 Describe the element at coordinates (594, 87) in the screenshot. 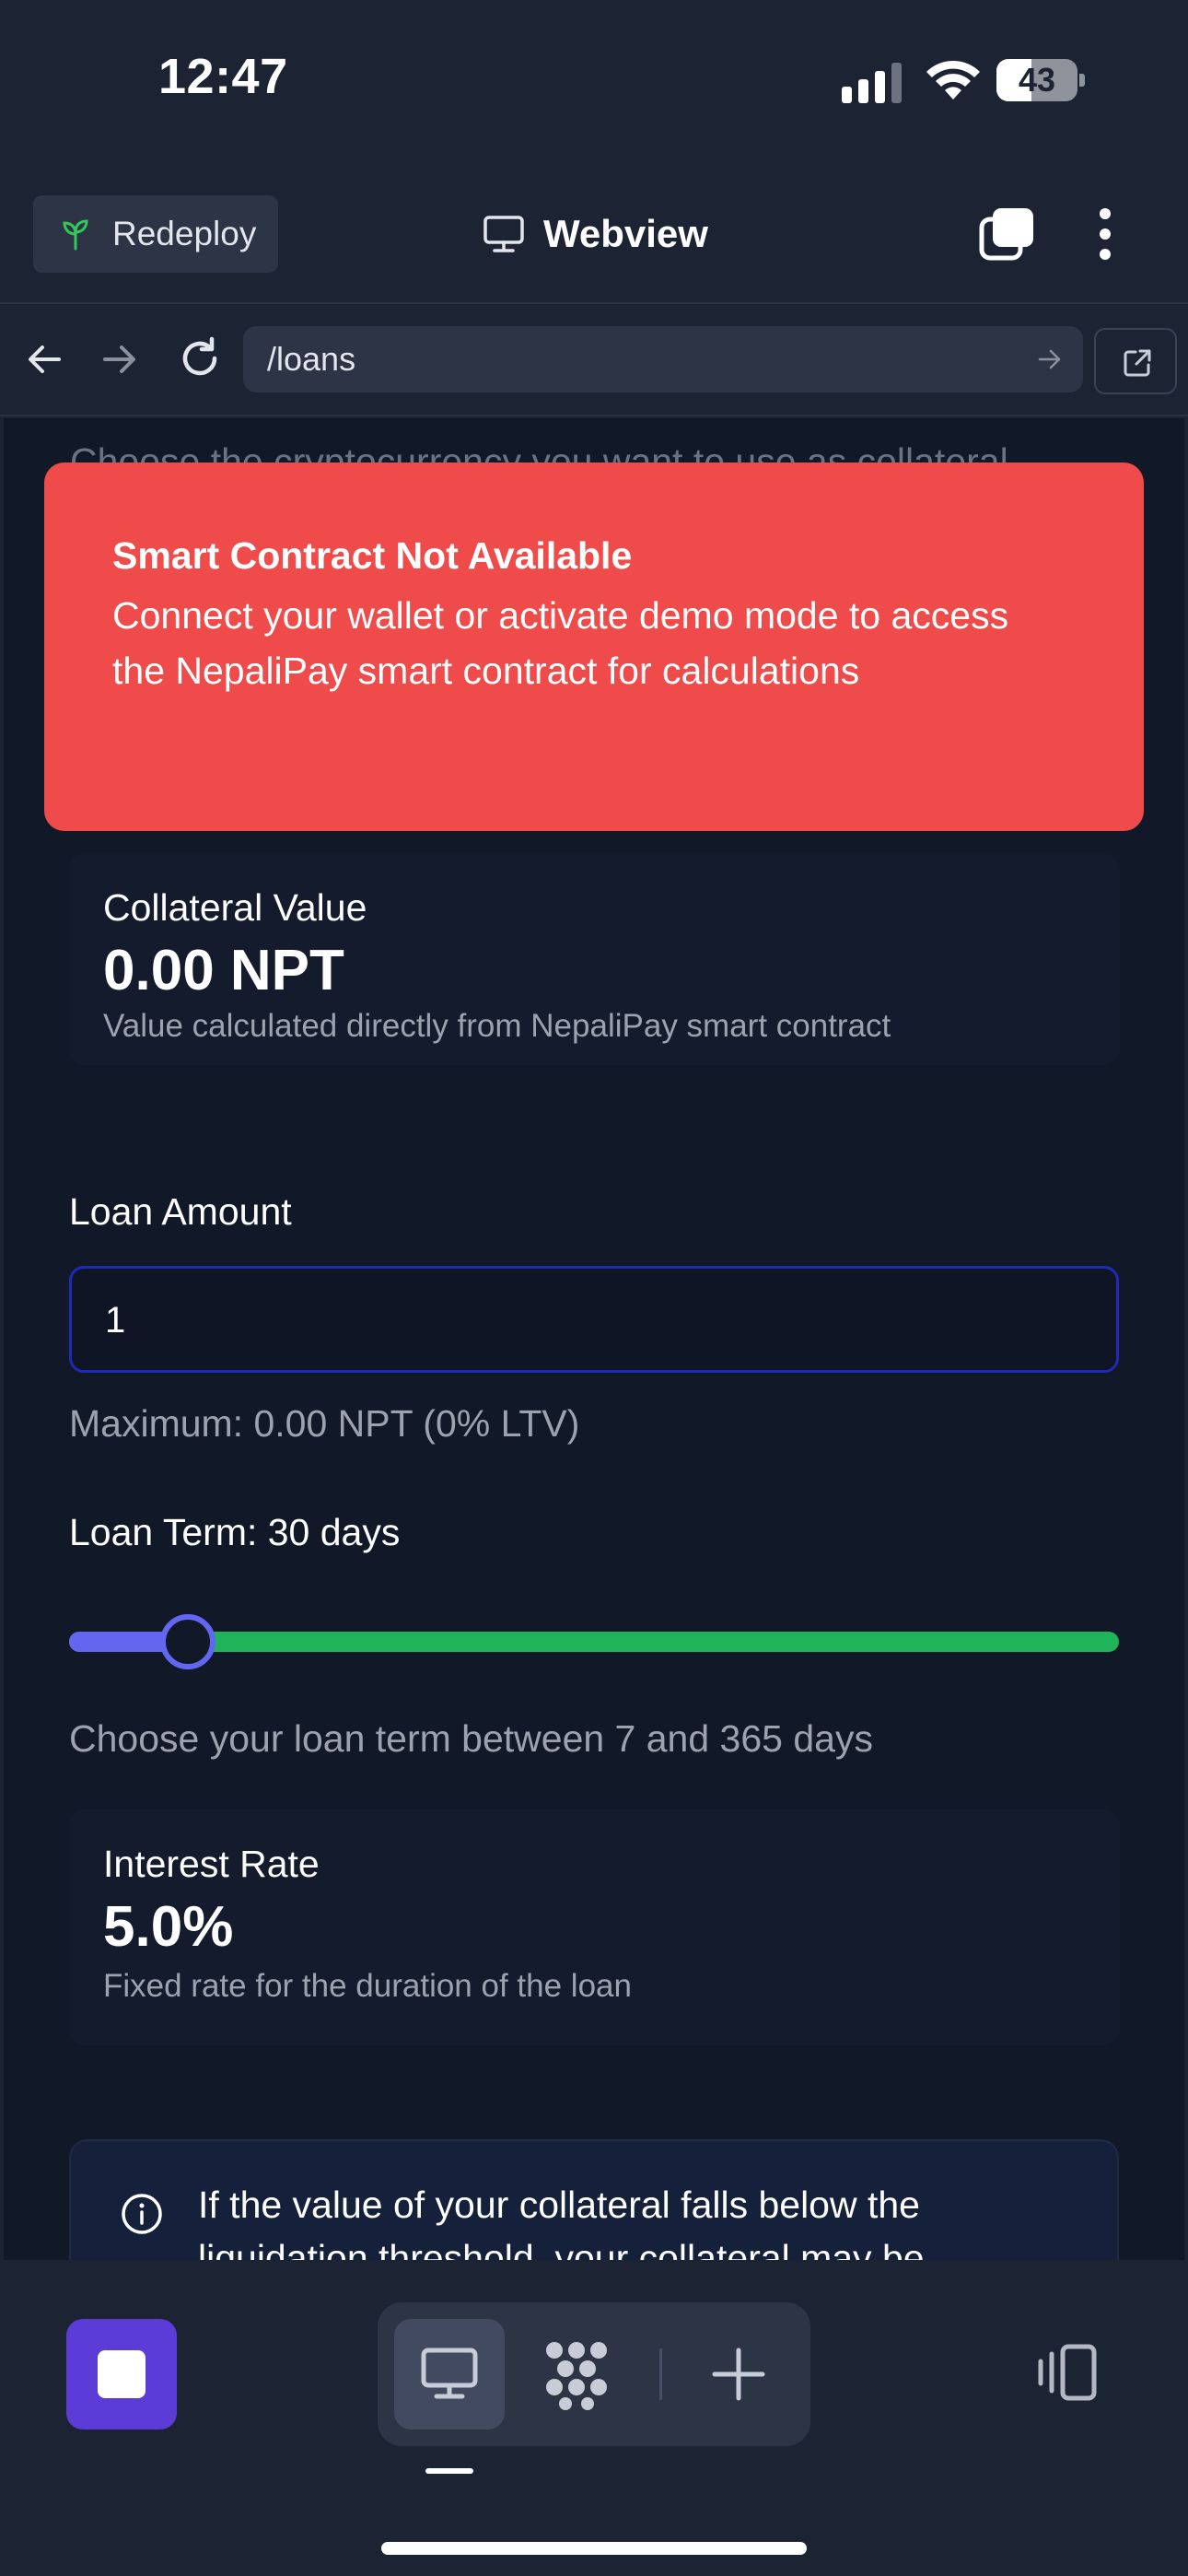

I see `status-bar: 12:47 43` at that location.